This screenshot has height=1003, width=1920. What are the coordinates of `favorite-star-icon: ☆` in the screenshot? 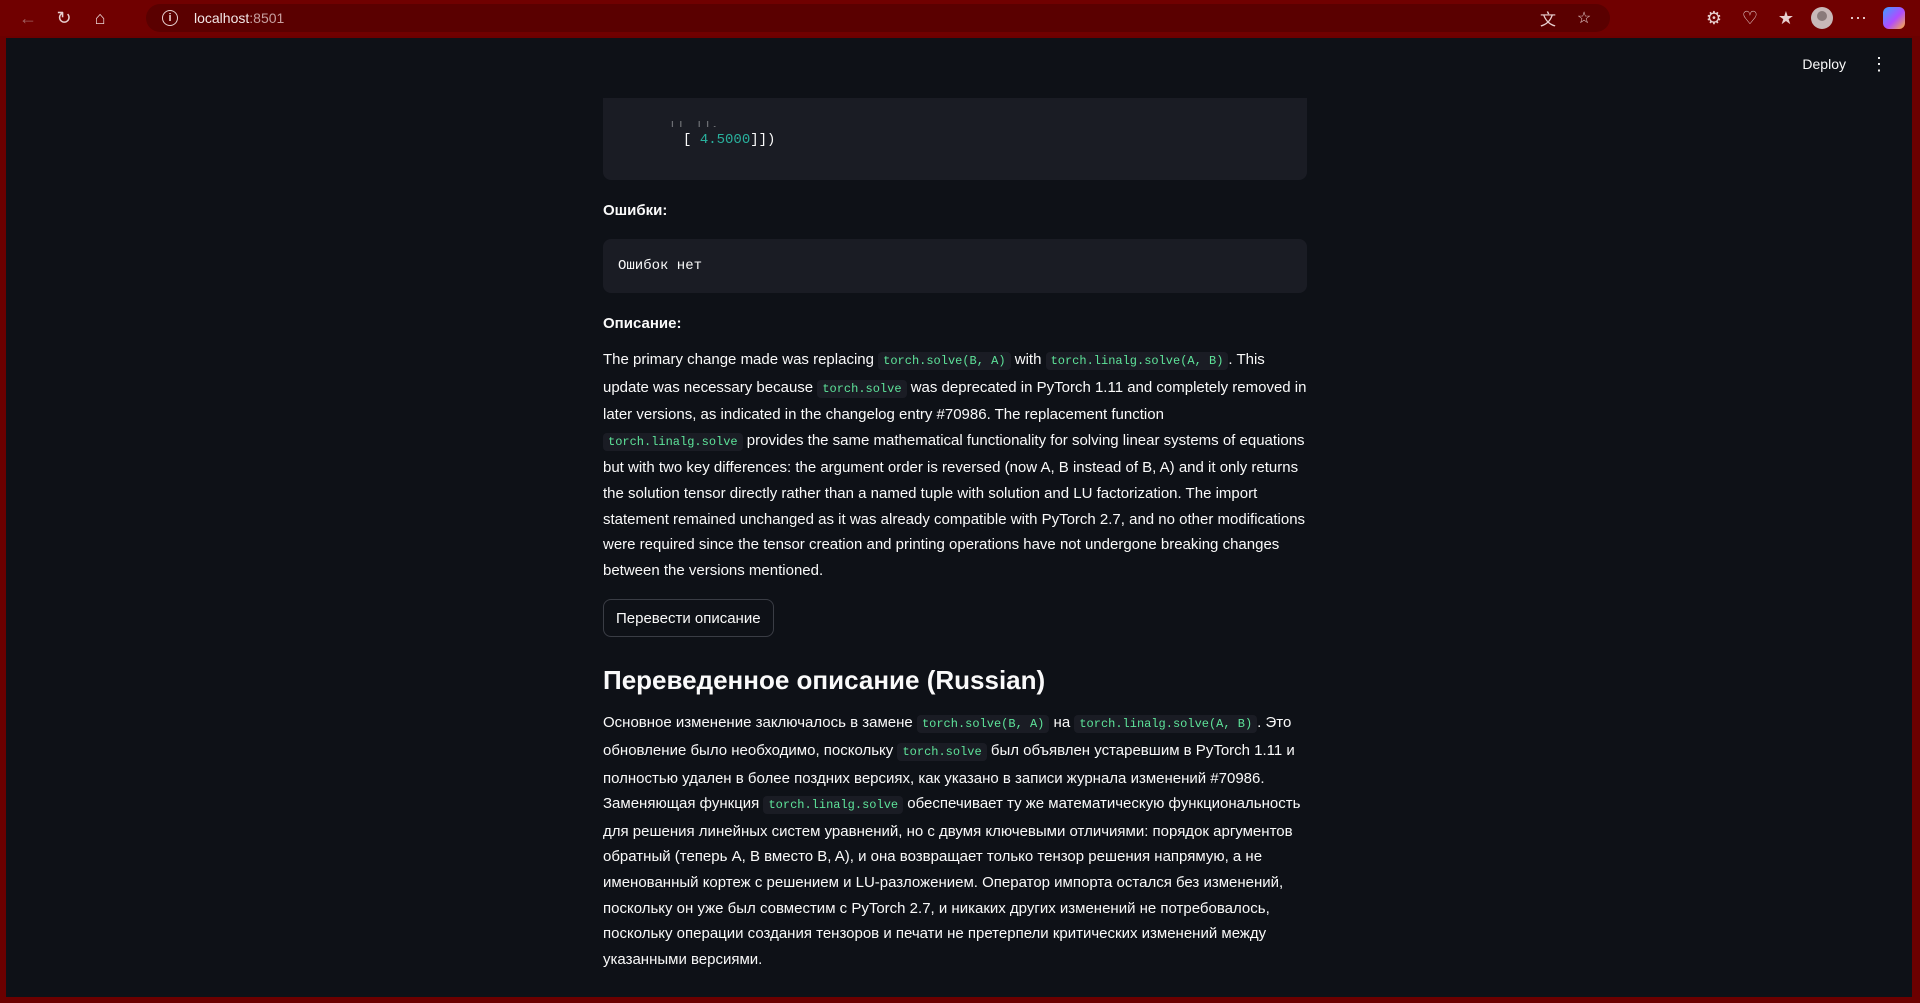 It's located at (1584, 18).